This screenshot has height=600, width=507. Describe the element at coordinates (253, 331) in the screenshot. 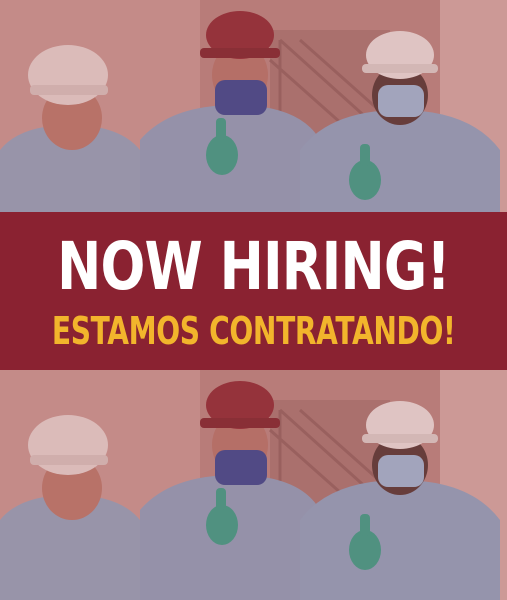

I see `subline-text: ESTAMOS CONTRATANDO!` at that location.